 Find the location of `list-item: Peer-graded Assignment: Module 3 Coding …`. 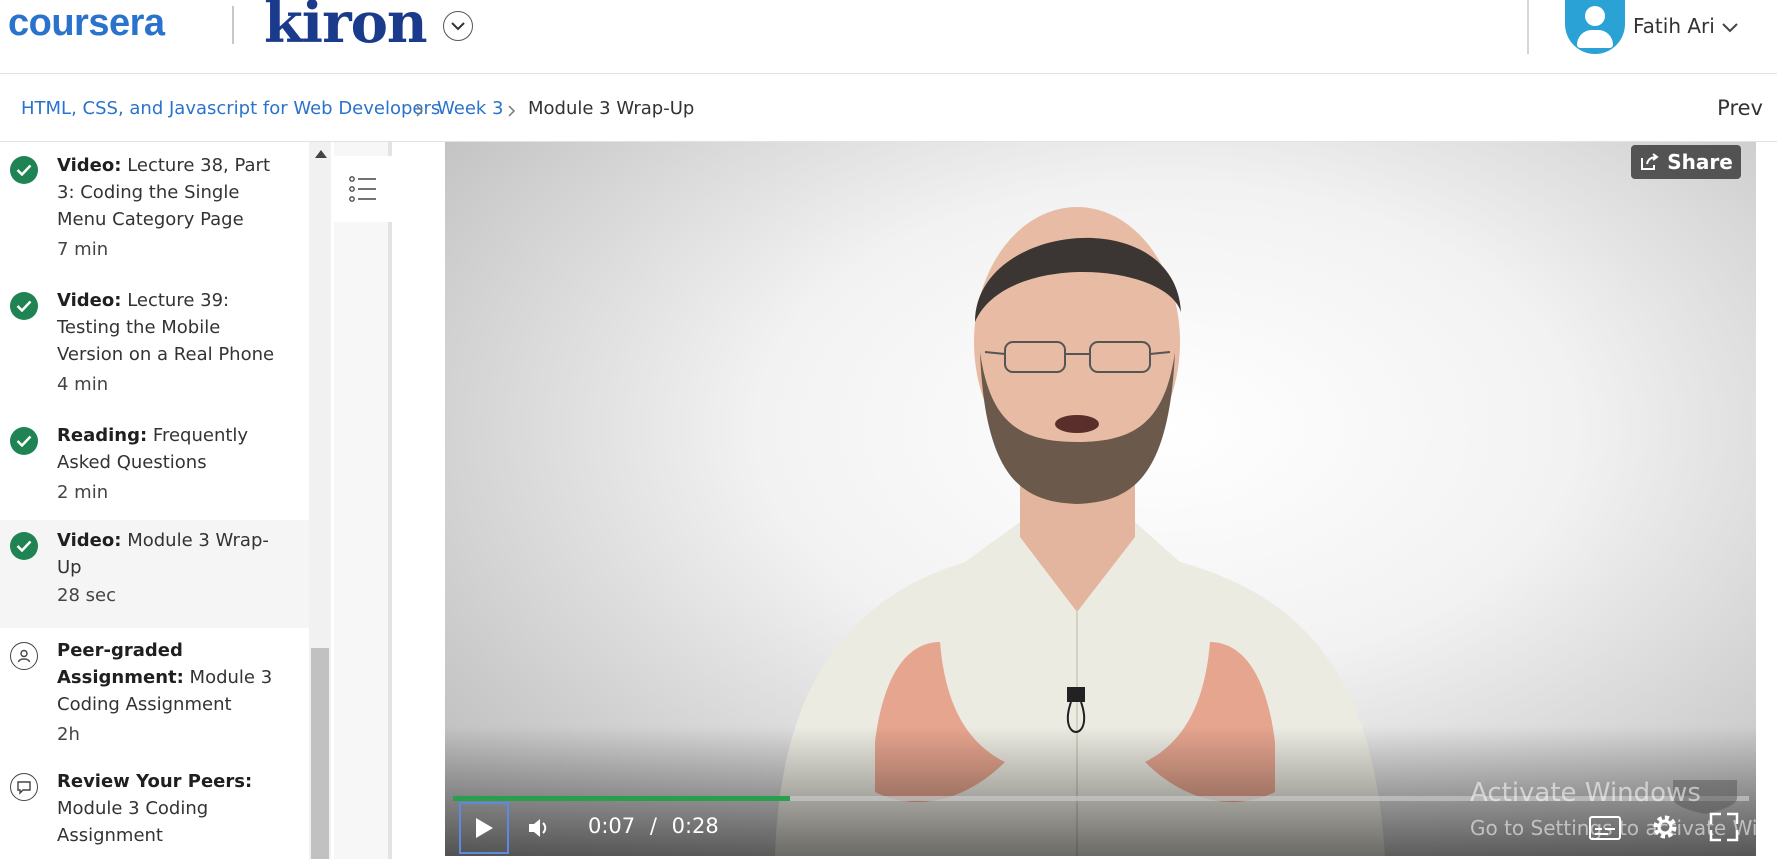

list-item: Peer-graded Assignment: Module 3 Coding … is located at coordinates (154, 695).